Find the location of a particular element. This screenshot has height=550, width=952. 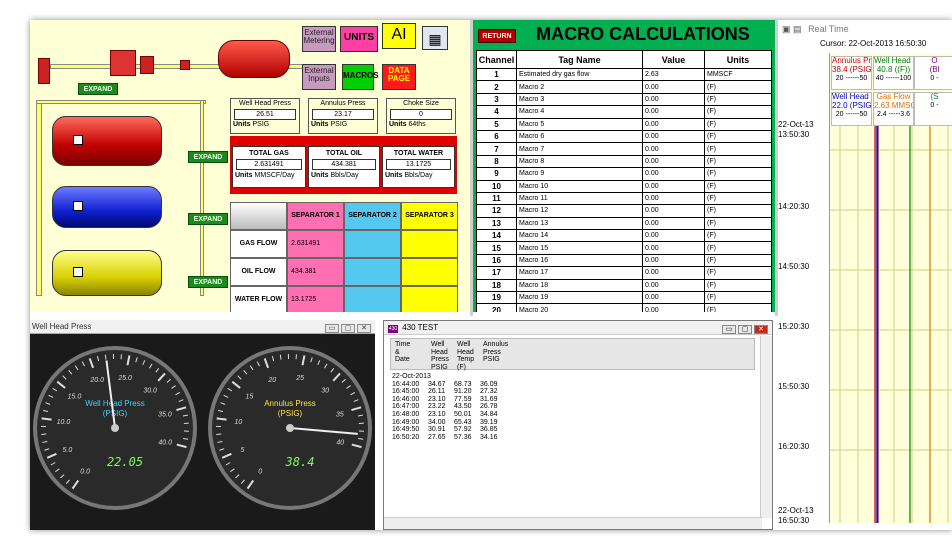

macro-row: 17 Macro 17 0.00 (F) is located at coordinates (624, 273).